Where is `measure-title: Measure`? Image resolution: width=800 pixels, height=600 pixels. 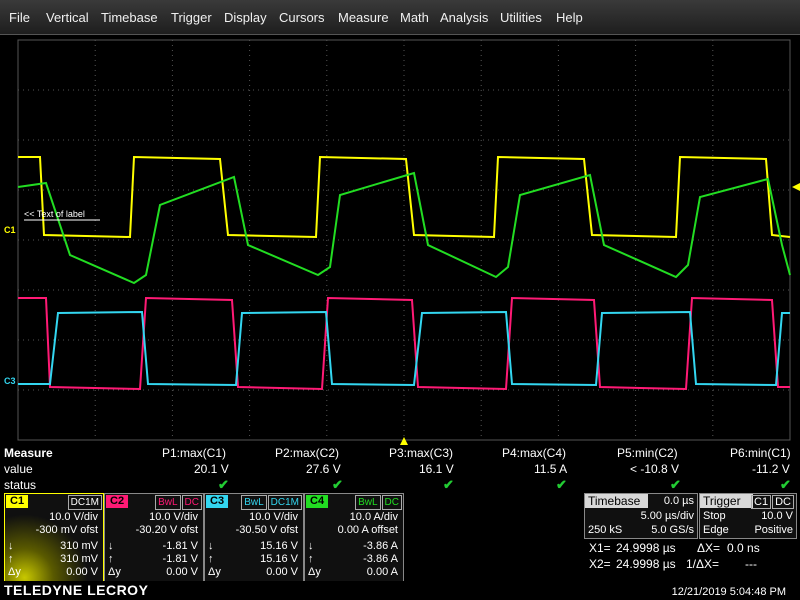 measure-title: Measure is located at coordinates (28, 453).